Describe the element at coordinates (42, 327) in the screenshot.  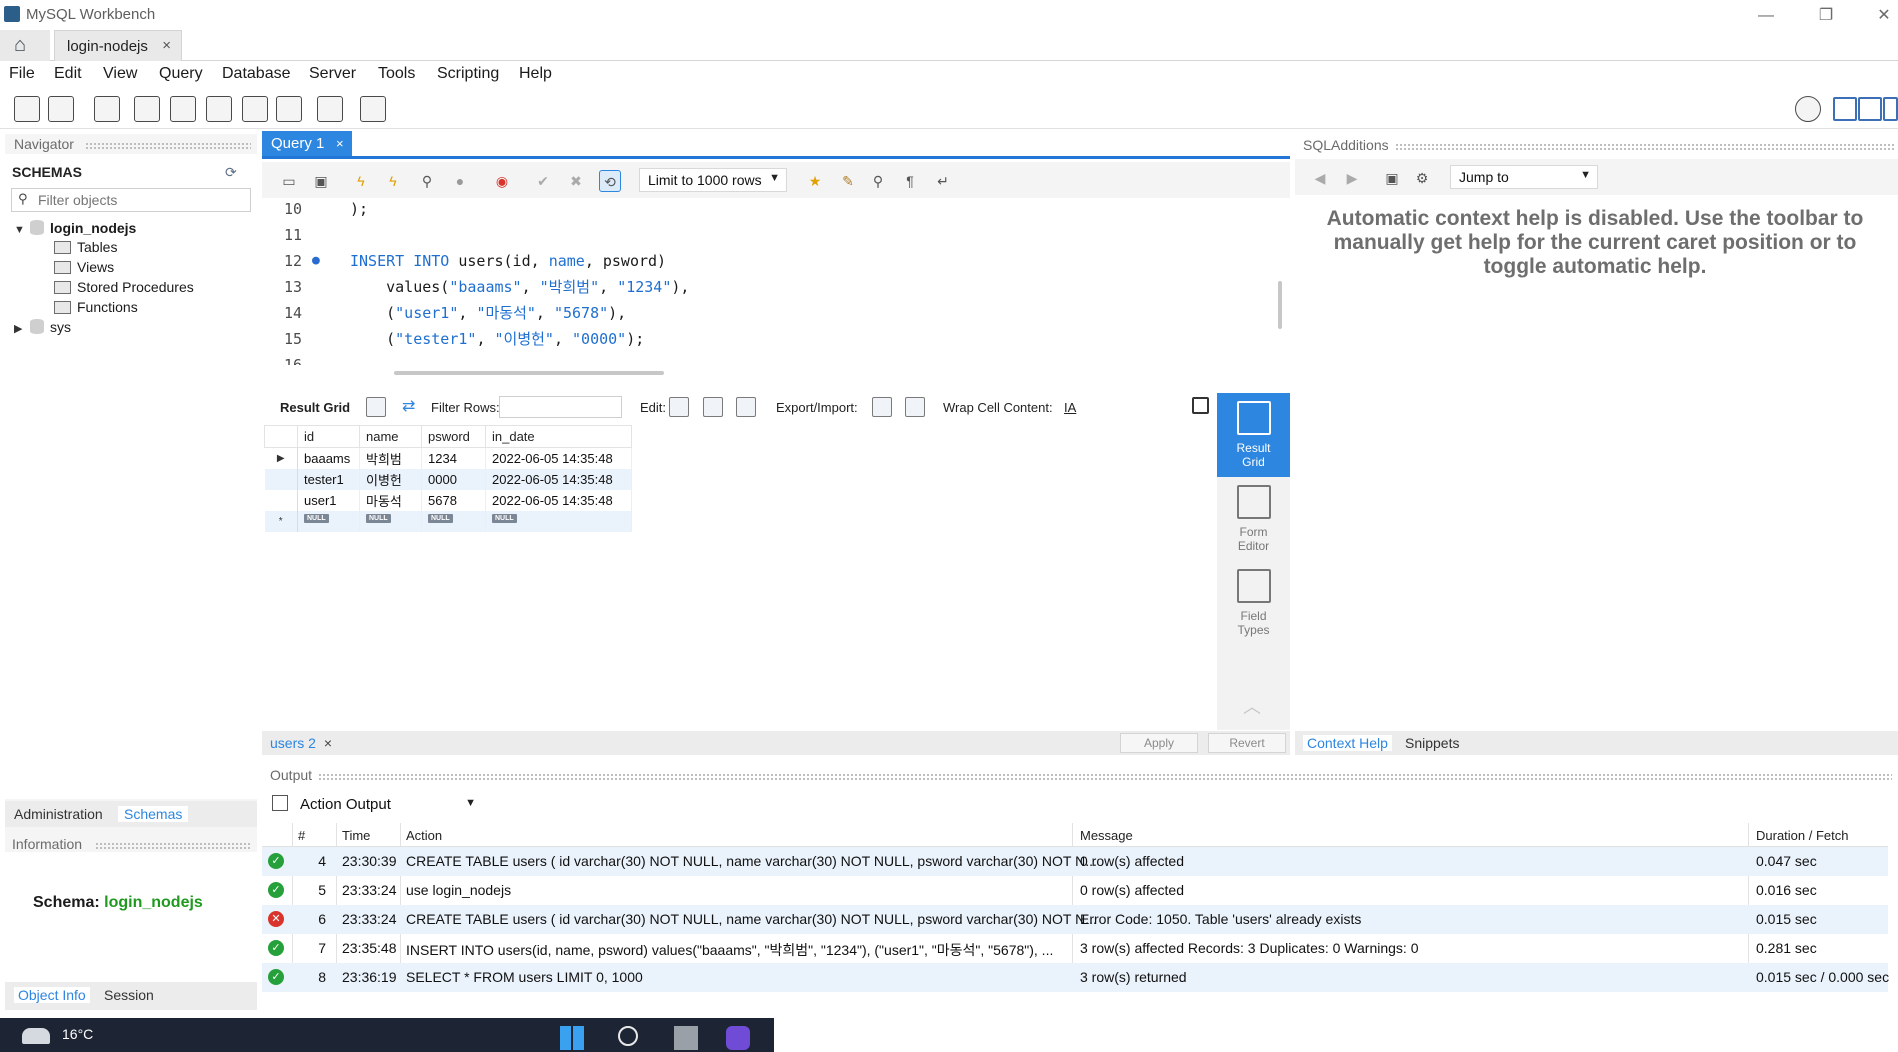
I see `tree-schema-sys: ▶ sys` at that location.